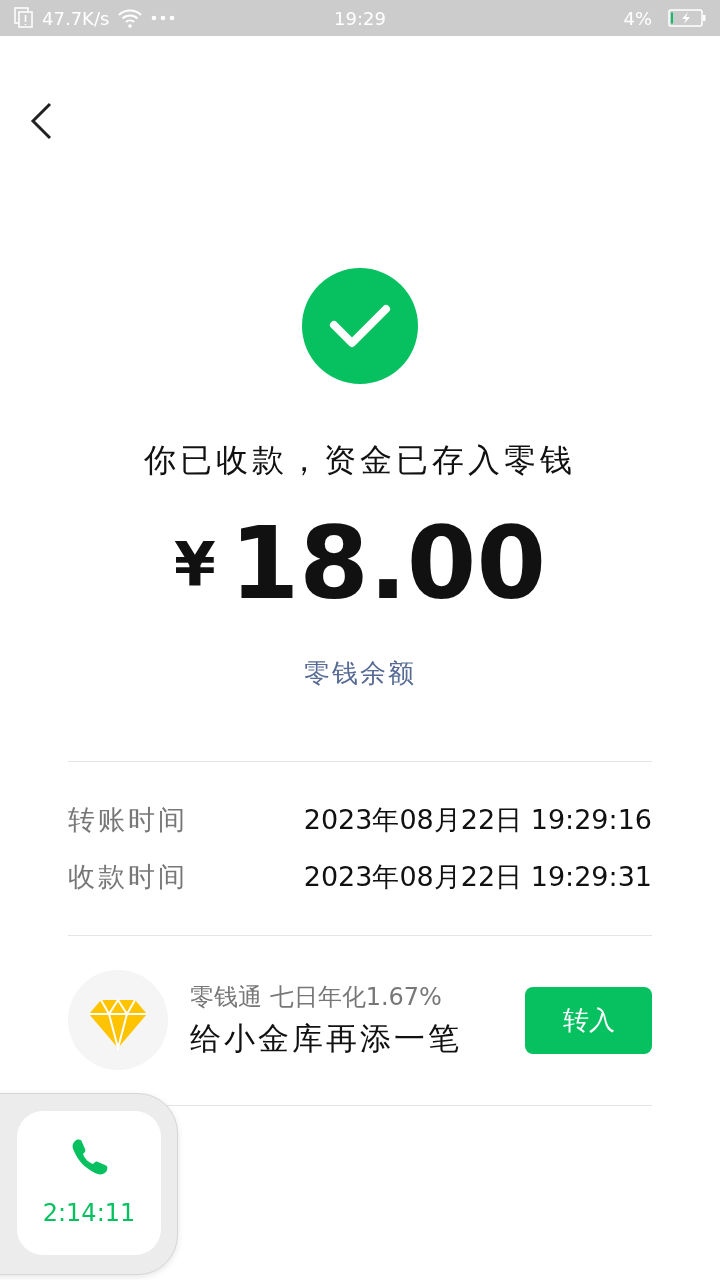 This screenshot has height=1280, width=720. Describe the element at coordinates (194, 564) in the screenshot. I see `currency-symbol: ¥` at that location.